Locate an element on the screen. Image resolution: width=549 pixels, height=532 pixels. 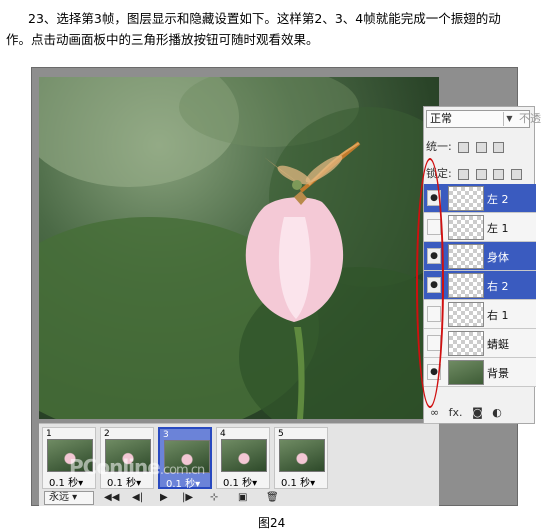
next-frame-button: |▶ is located at coordinates (187, 498).